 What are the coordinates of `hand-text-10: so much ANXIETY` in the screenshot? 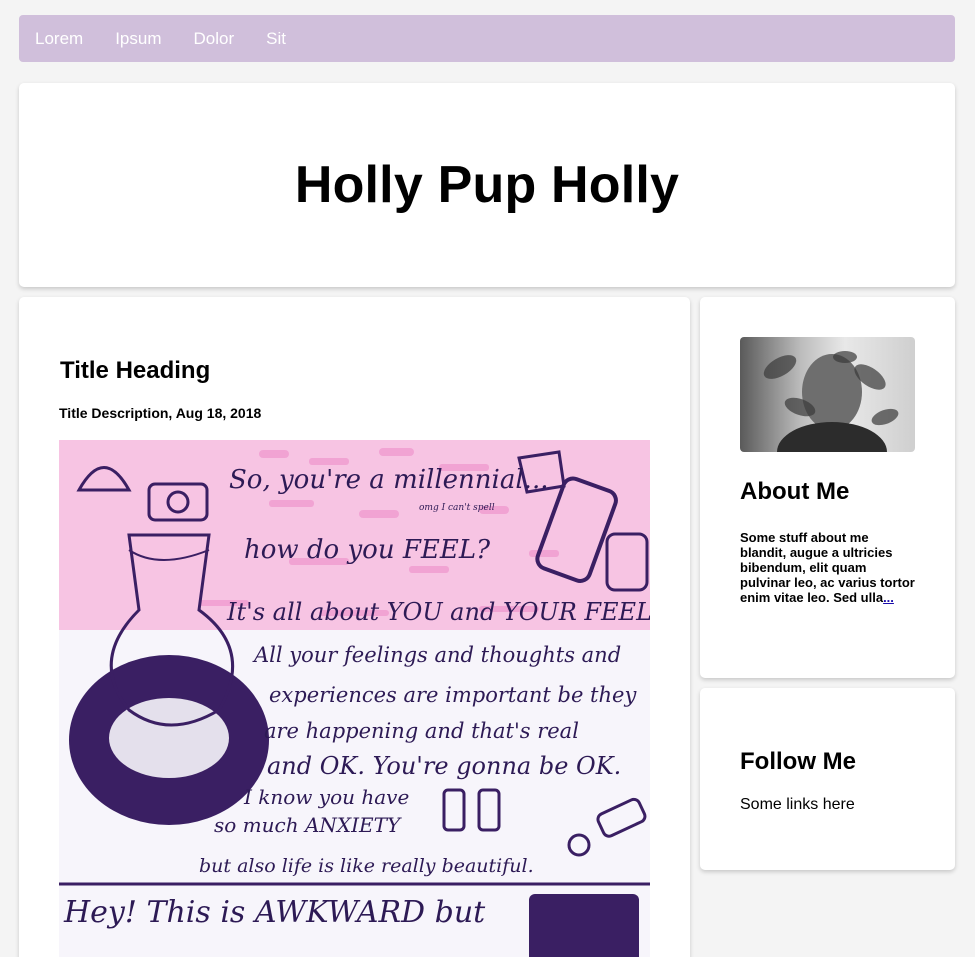 It's located at (308, 825).